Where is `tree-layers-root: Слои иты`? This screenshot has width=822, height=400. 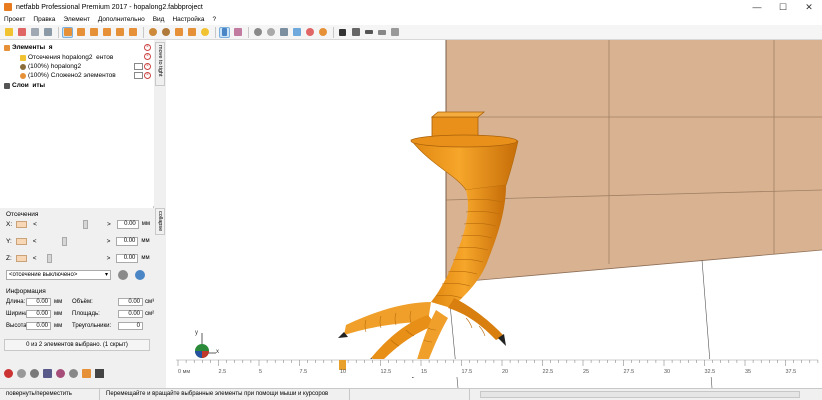 tree-layers-root: Слои иты is located at coordinates (24, 85).